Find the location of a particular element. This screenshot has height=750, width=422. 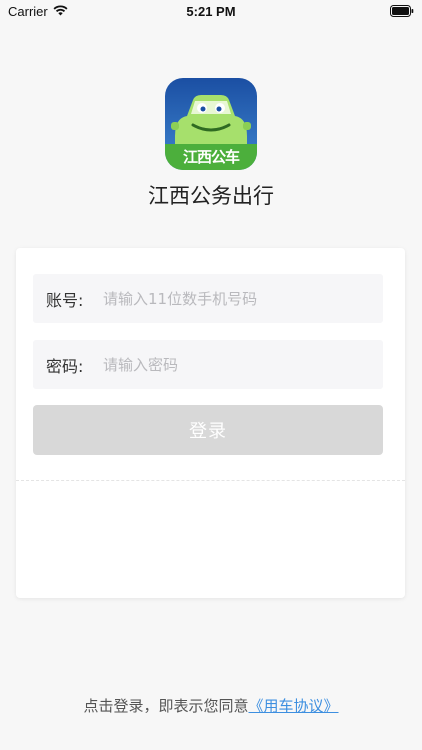

app-name: 江西公务出行 is located at coordinates (211, 196).